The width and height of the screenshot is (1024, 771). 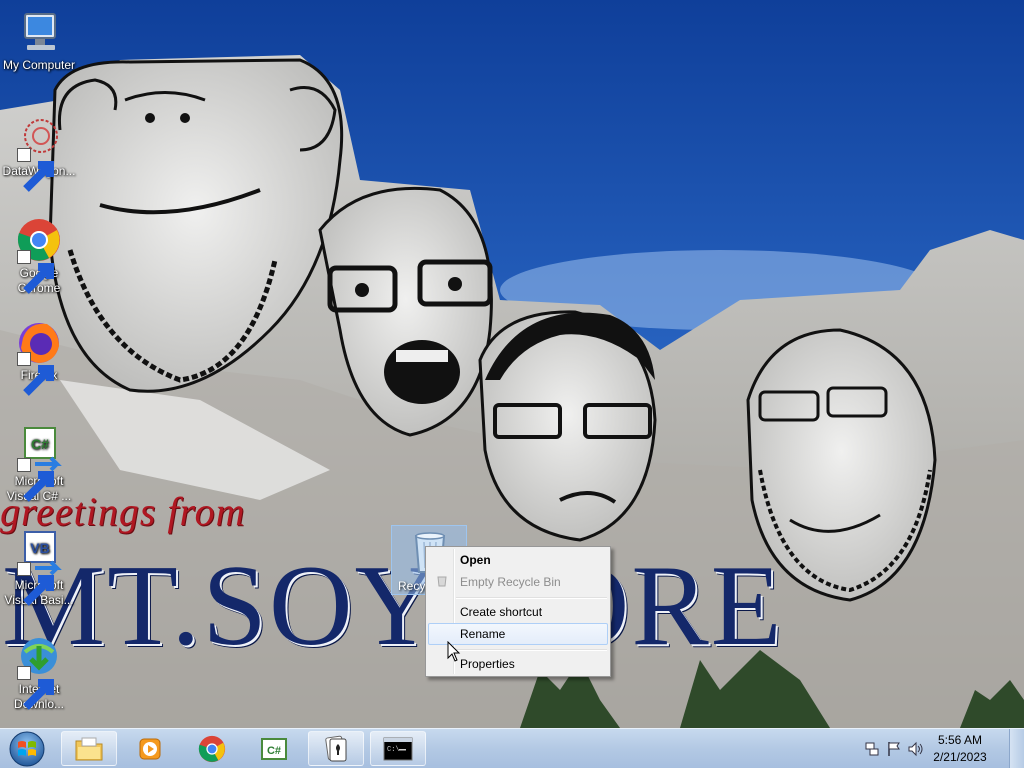 I want to click on action-center-flag-icon, so click(x=894, y=749).